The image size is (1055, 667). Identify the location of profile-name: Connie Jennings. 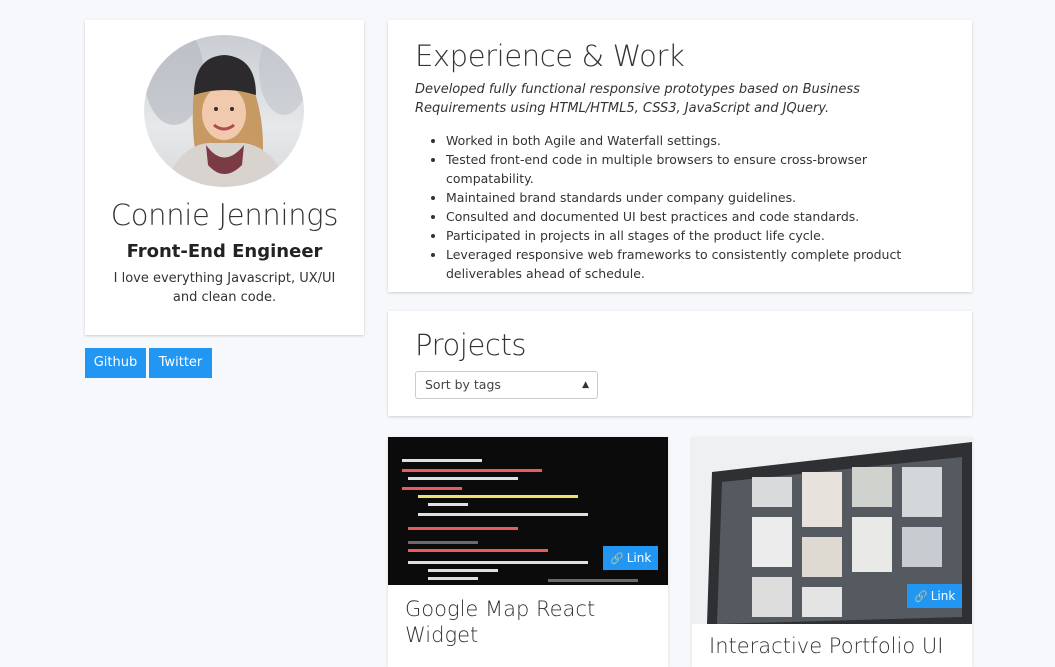
(224, 215).